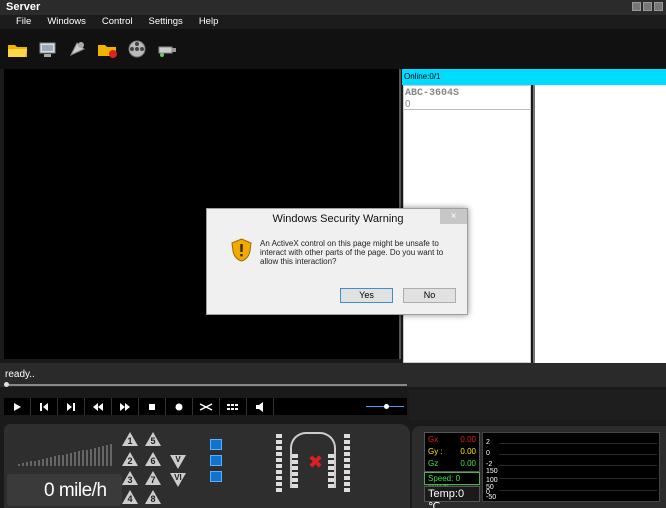 The height and width of the screenshot is (508, 666). What do you see at coordinates (130, 460) in the screenshot?
I see `gear-button-2: 2` at bounding box center [130, 460].